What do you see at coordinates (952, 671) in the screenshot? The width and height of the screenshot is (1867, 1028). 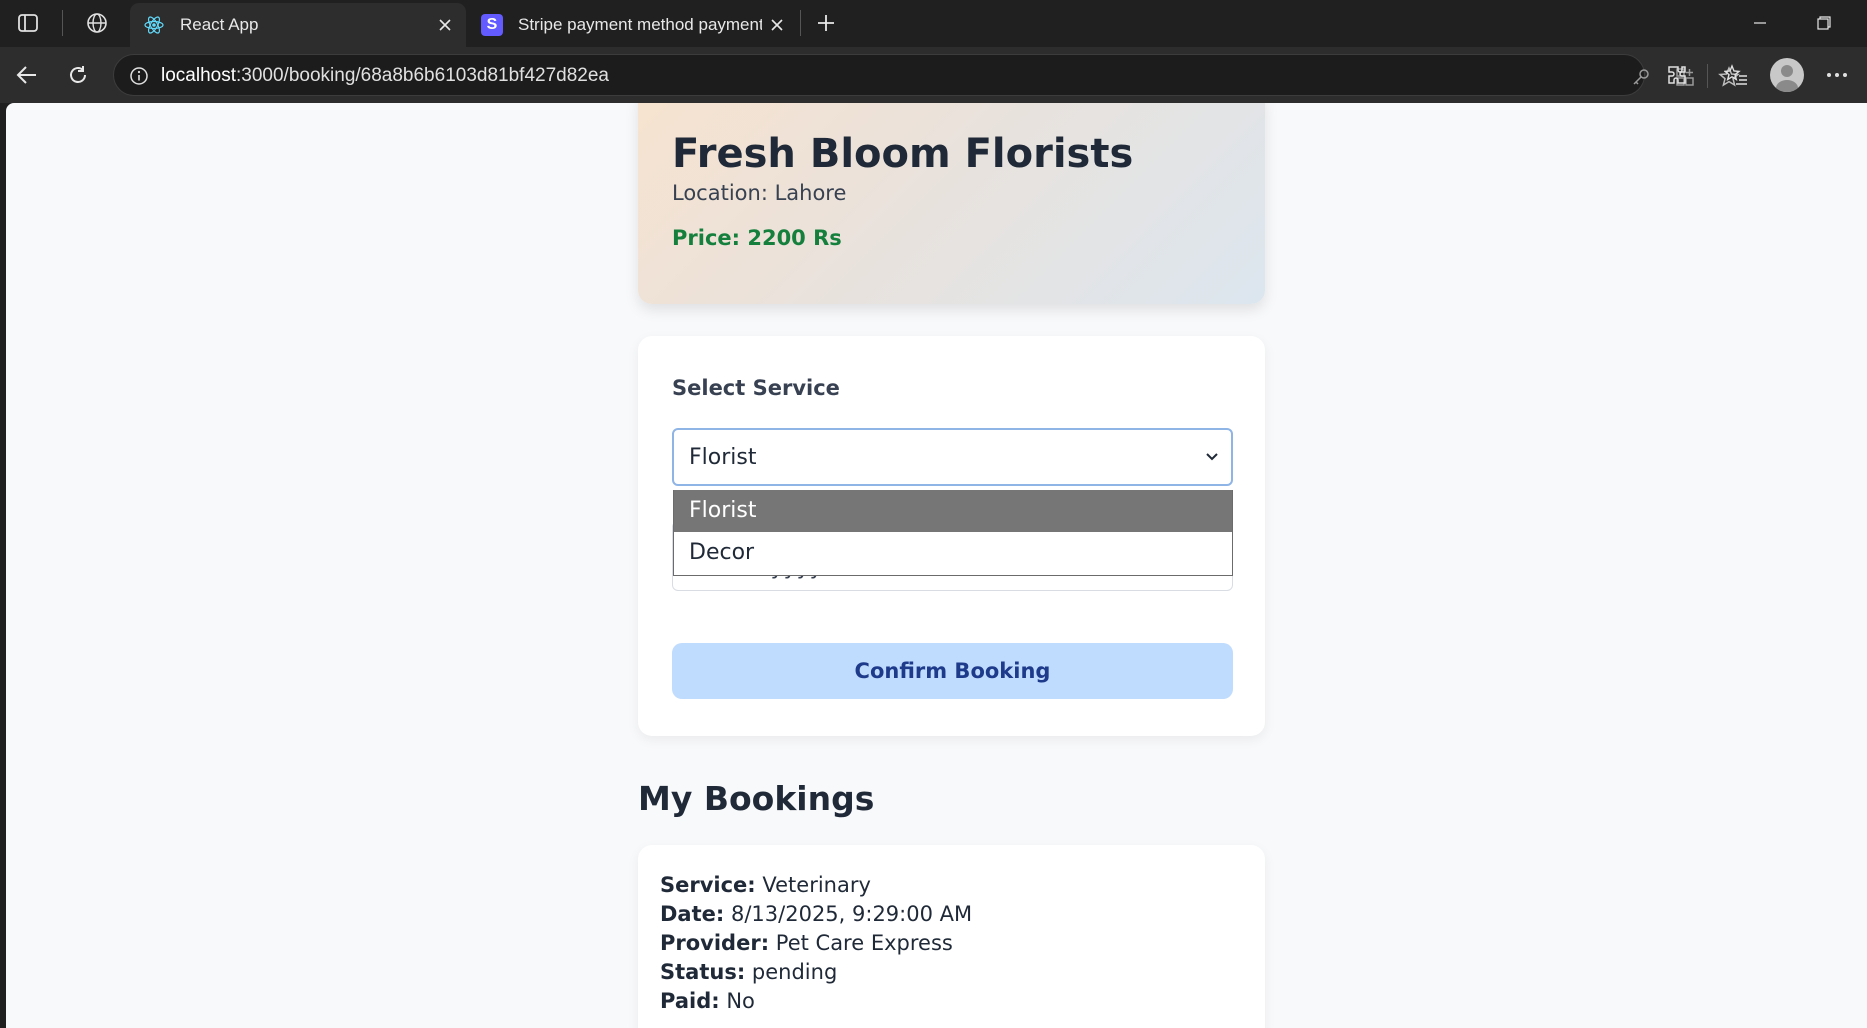 I see `confirm-booking-button: Confirm Booking` at bounding box center [952, 671].